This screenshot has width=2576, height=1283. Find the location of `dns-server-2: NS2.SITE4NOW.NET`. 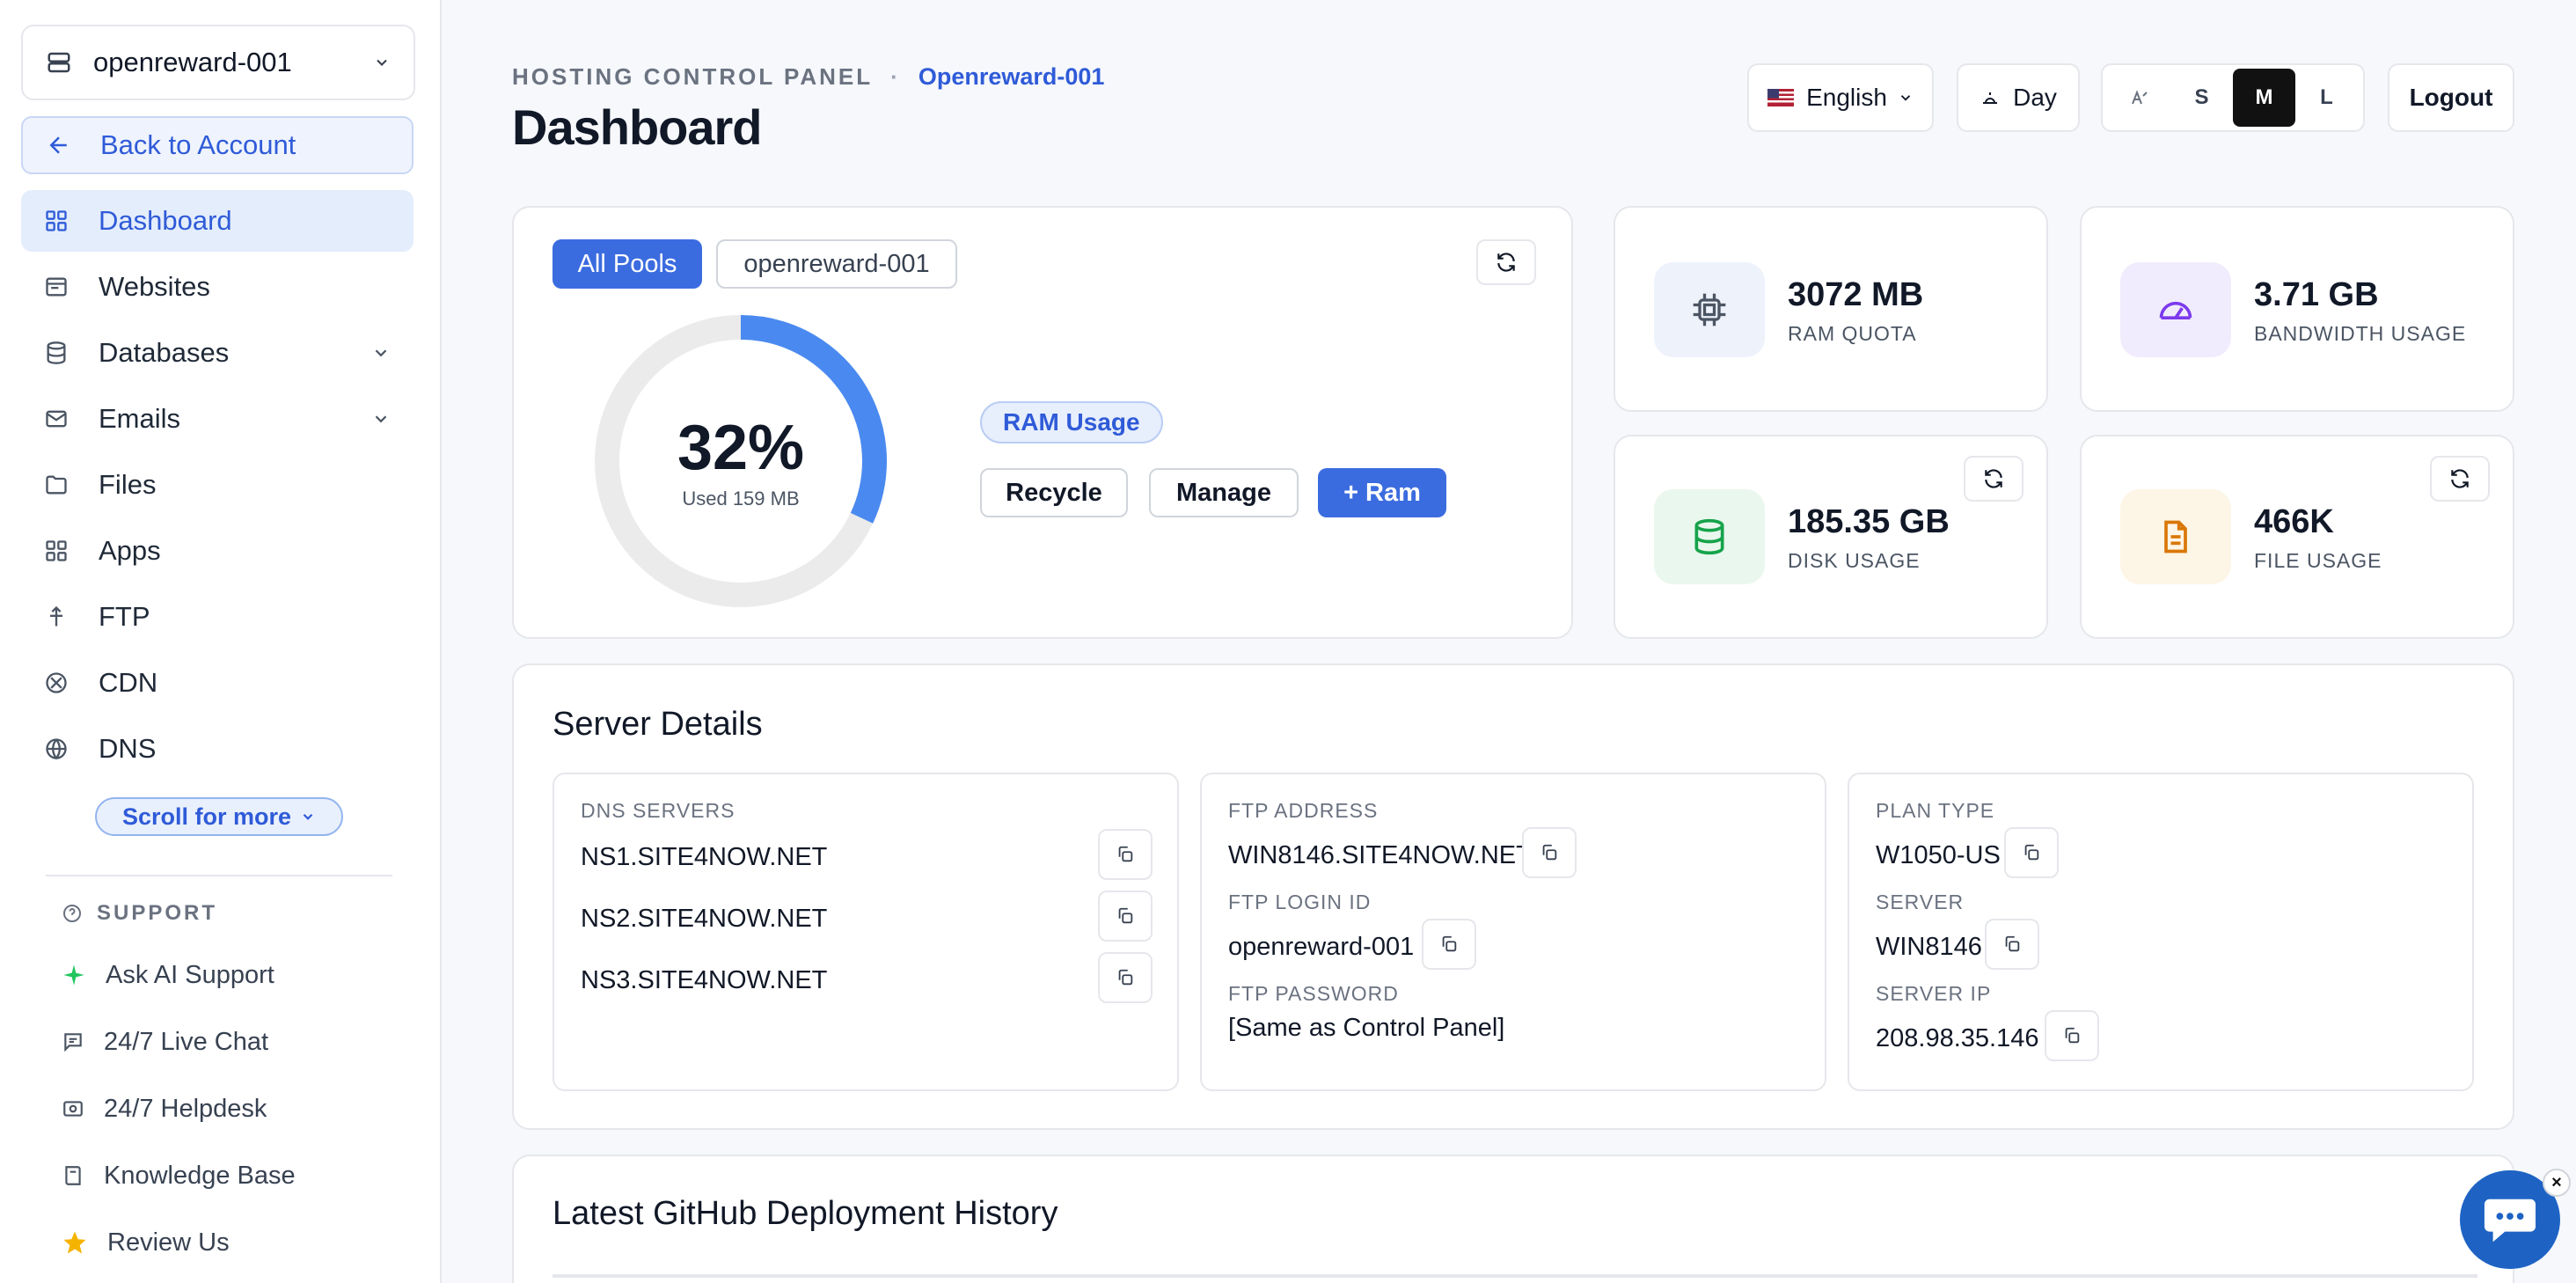

dns-server-2: NS2.SITE4NOW.NET is located at coordinates (704, 919).